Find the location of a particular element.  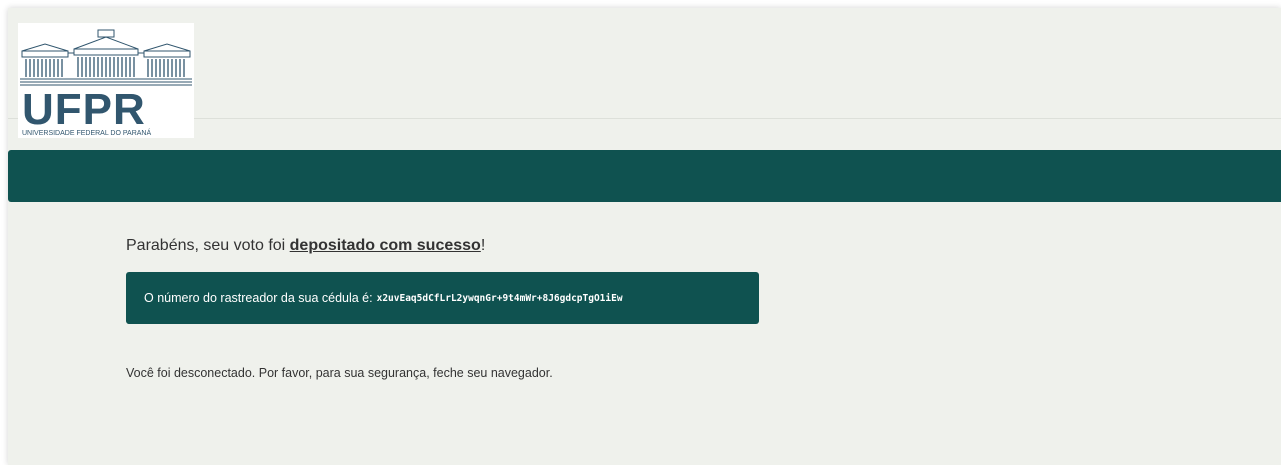

success-emphasis: depositado com sucesso is located at coordinates (385, 245).